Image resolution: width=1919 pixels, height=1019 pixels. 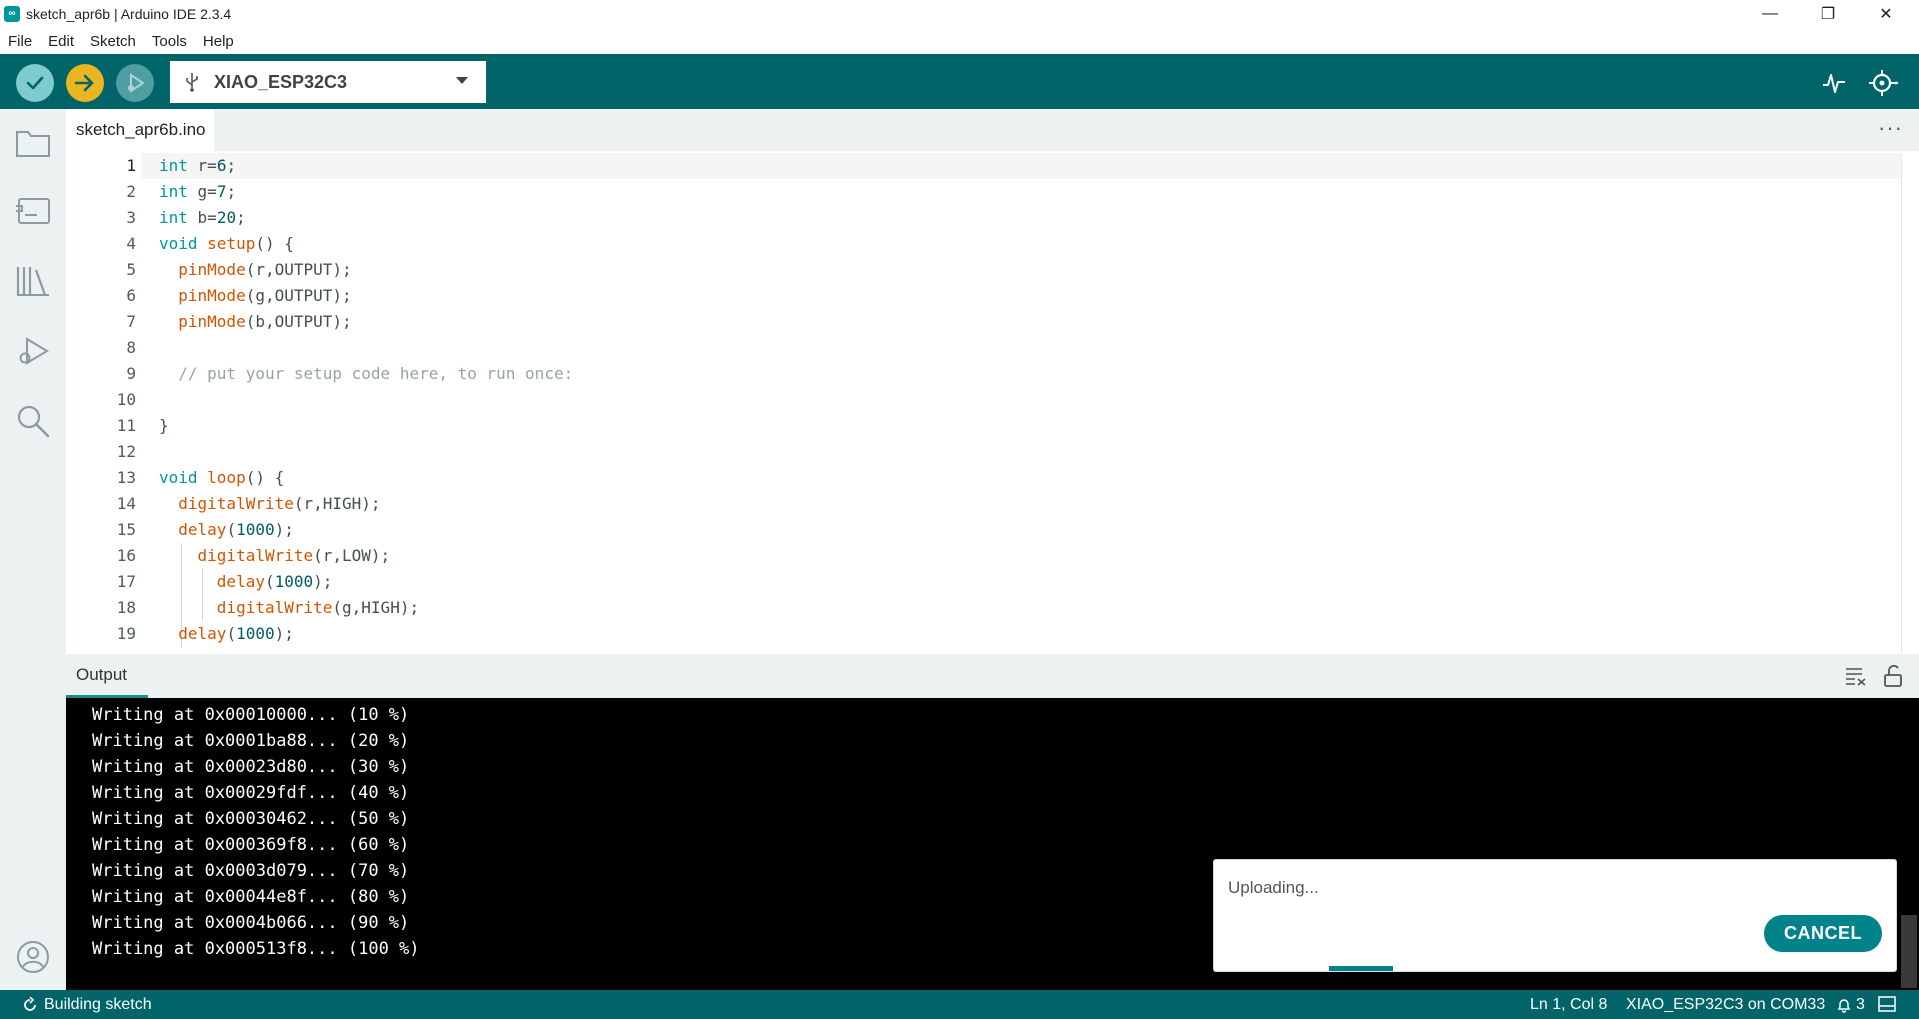 What do you see at coordinates (265, 295) in the screenshot?
I see `code-line: pinMode(g,OUTPUT);` at bounding box center [265, 295].